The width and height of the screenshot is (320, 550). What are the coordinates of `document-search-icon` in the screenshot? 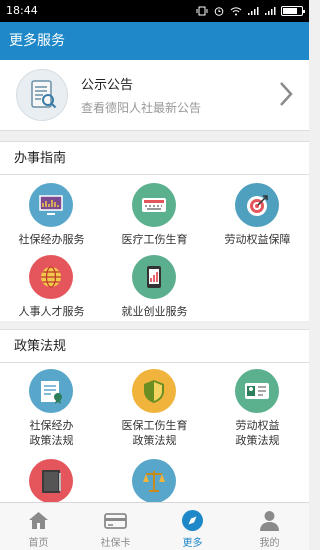 It's located at (42, 95).